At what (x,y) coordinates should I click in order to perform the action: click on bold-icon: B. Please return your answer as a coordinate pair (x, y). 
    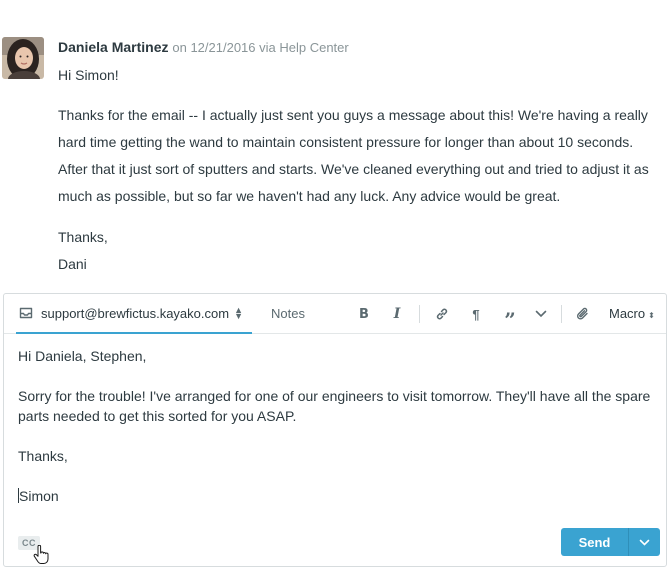
    Looking at the image, I should click on (364, 314).